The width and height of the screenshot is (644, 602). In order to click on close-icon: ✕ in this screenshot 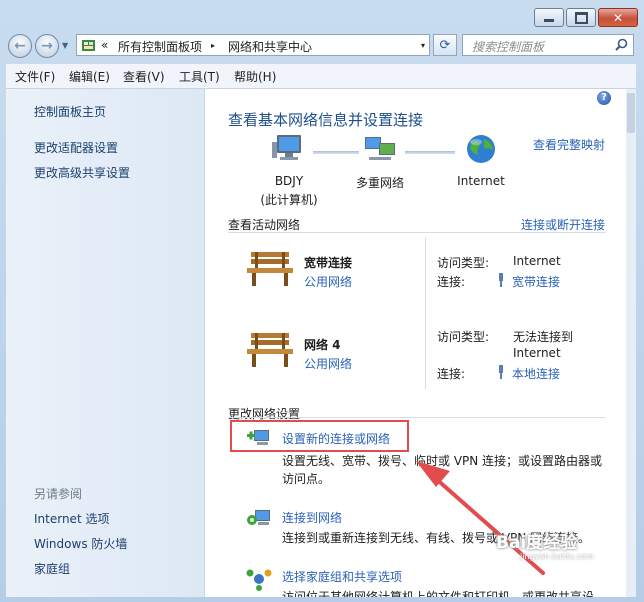, I will do `click(618, 17)`.